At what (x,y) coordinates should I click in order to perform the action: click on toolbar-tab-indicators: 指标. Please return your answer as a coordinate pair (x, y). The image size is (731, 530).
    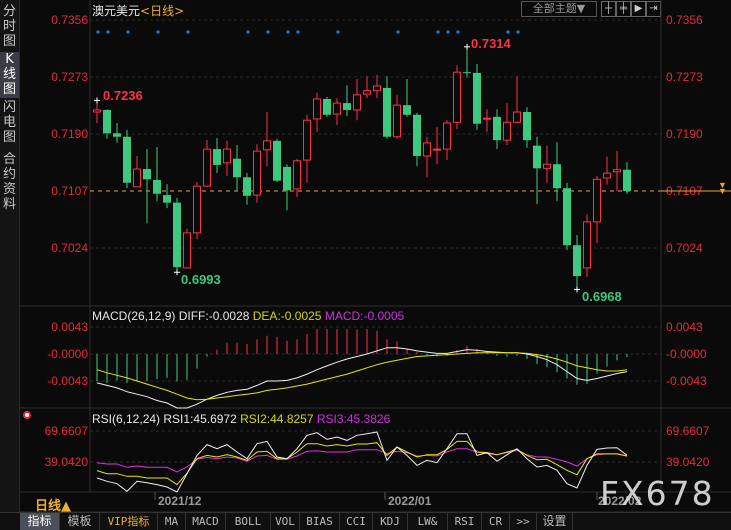
    Looking at the image, I should click on (40, 521).